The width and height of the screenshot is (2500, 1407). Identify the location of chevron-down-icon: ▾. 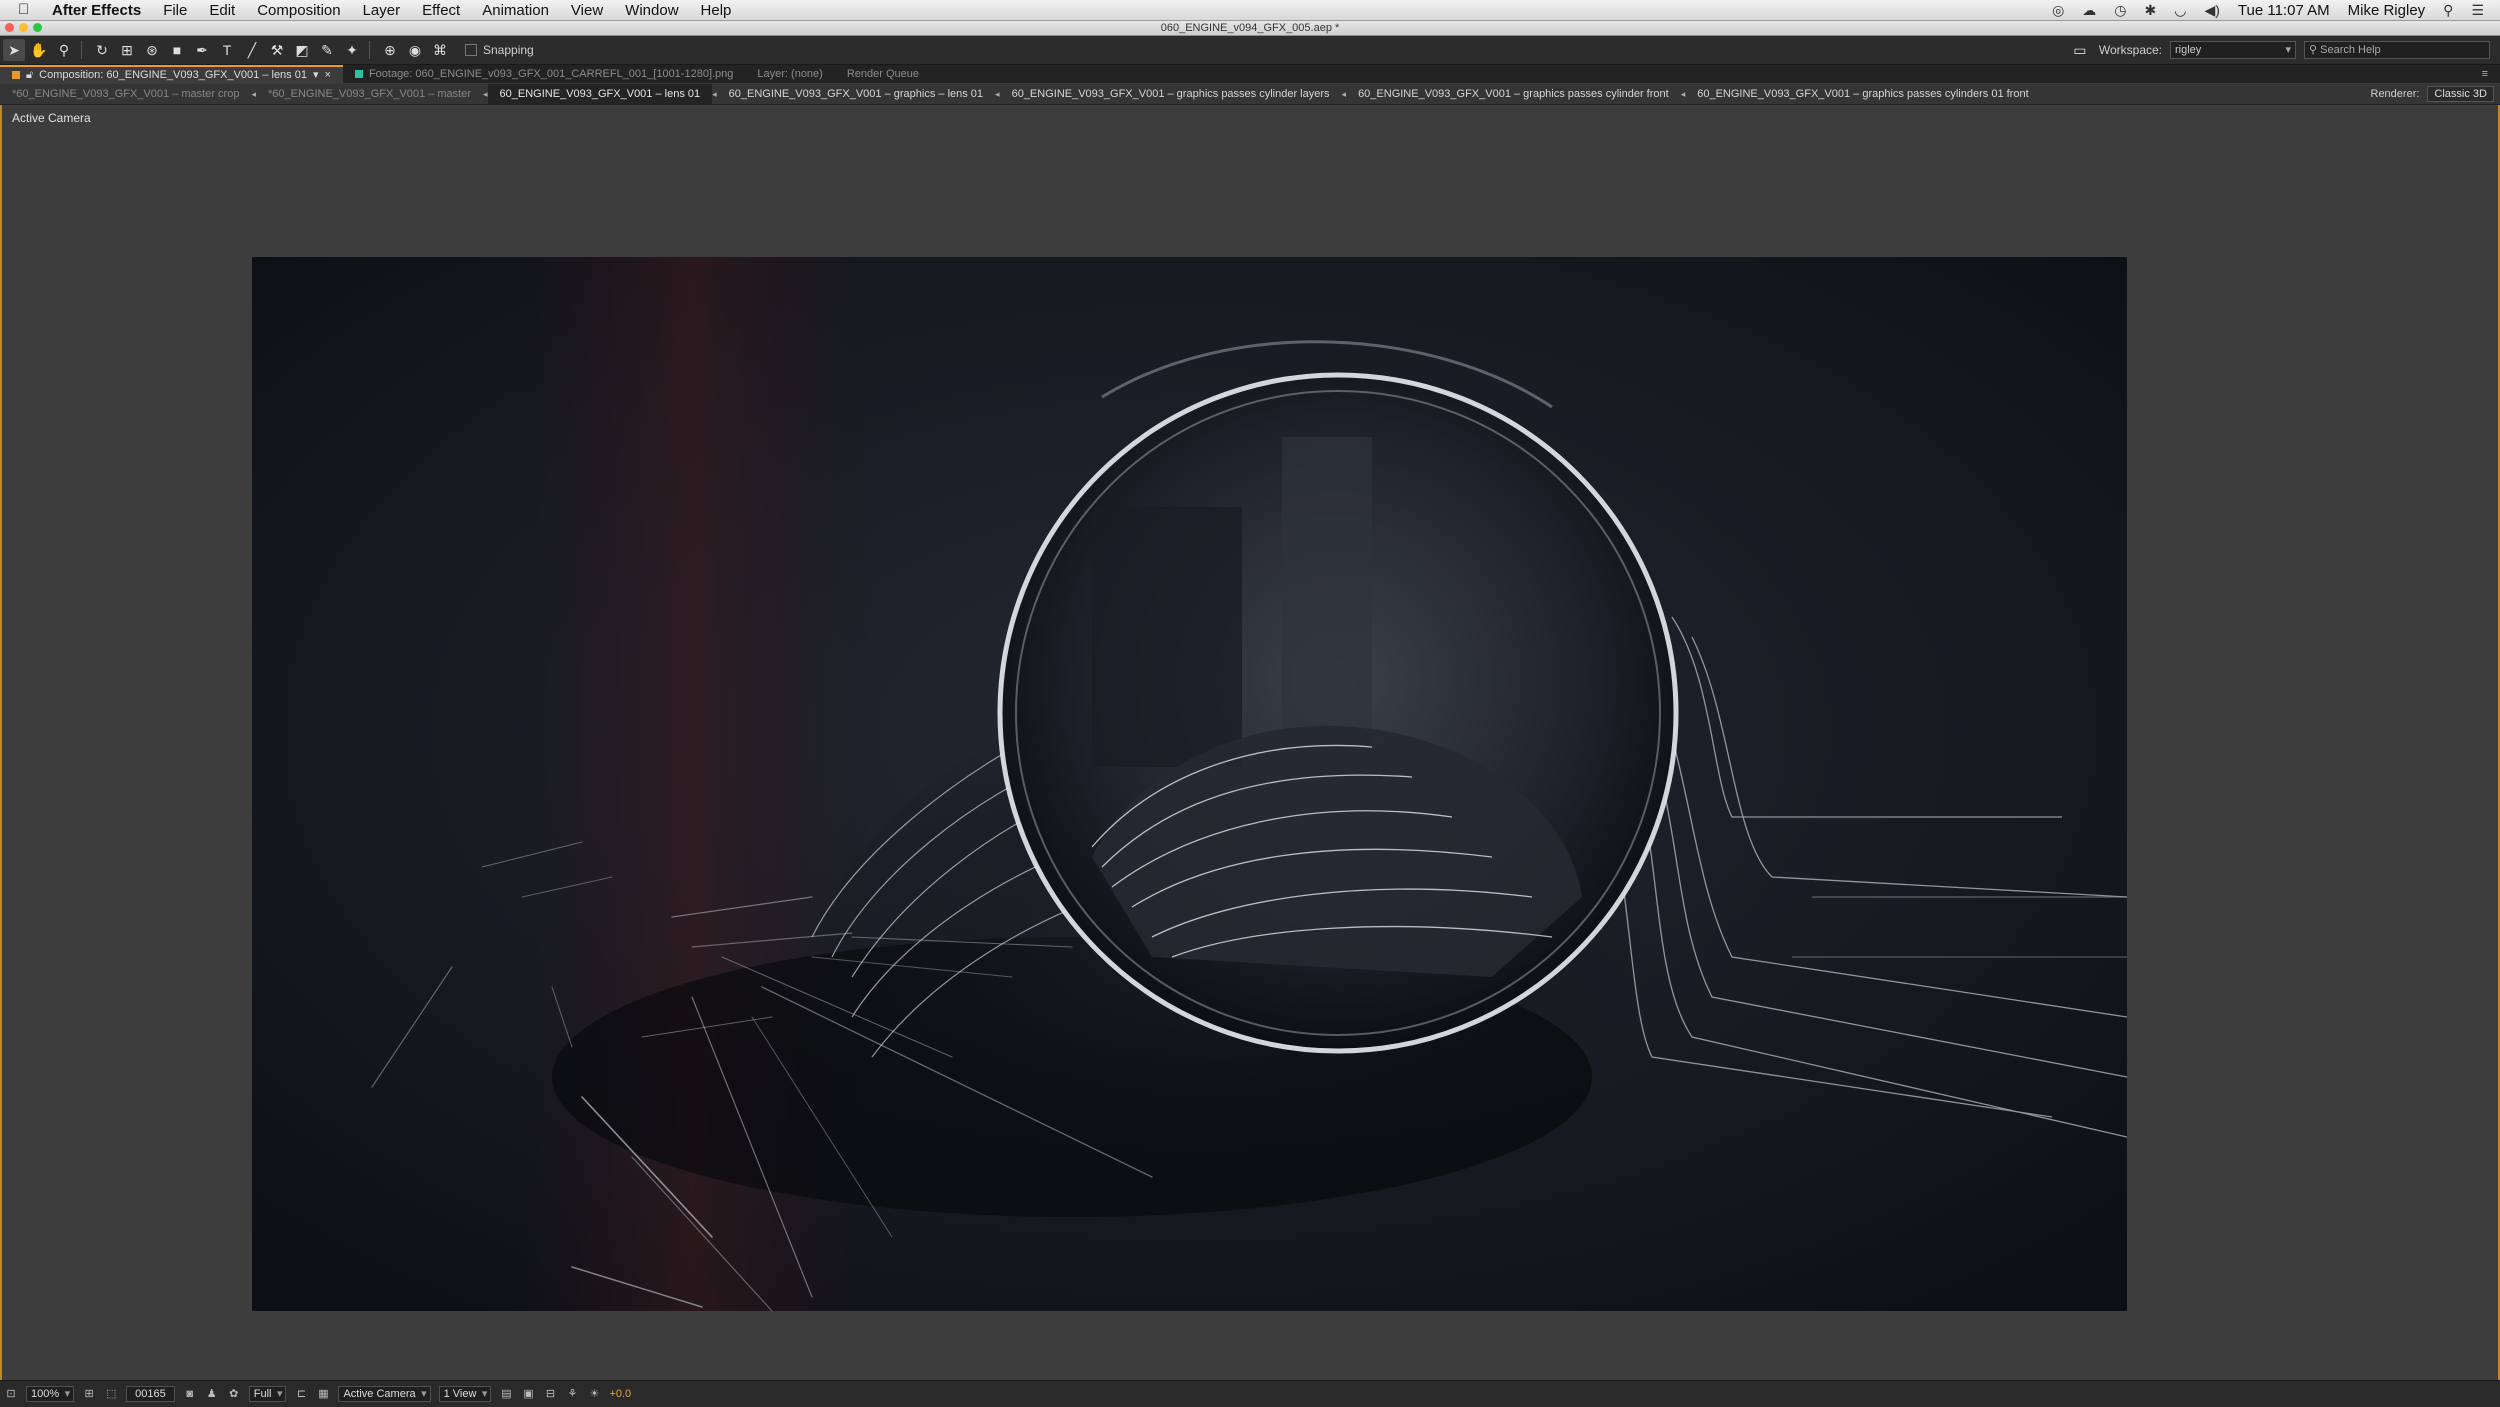
(316, 75).